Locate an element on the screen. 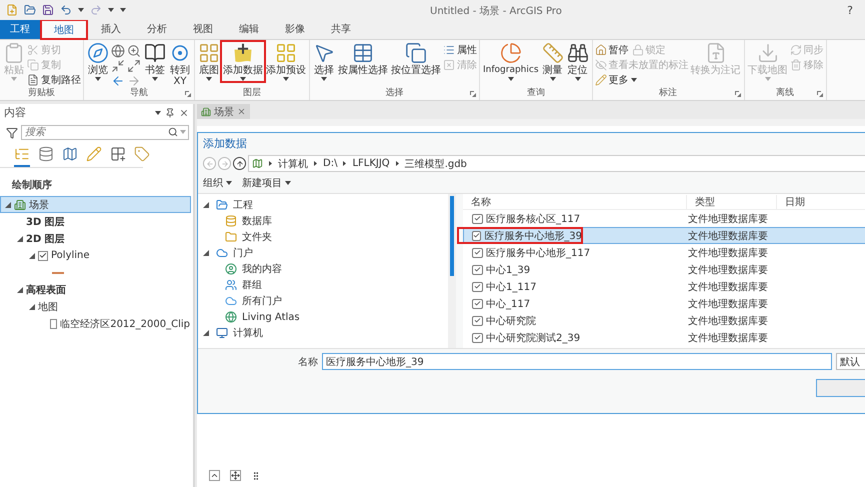 This screenshot has height=487, width=865. path-field: 计算机 D:\ LFLKJJQ 三维模型.gdb is located at coordinates (556, 163).